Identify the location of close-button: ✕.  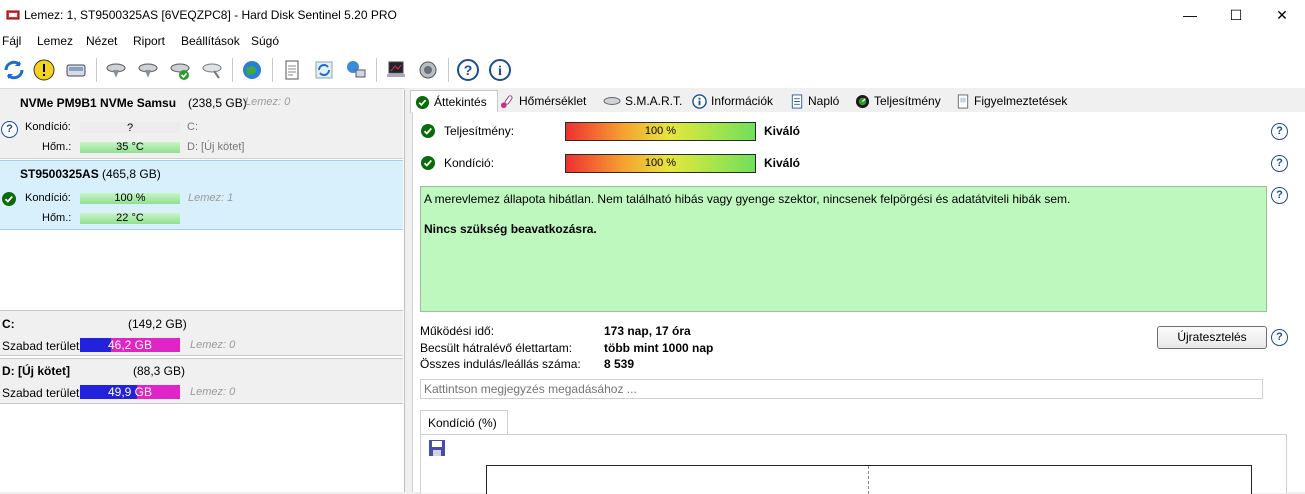
(1282, 15).